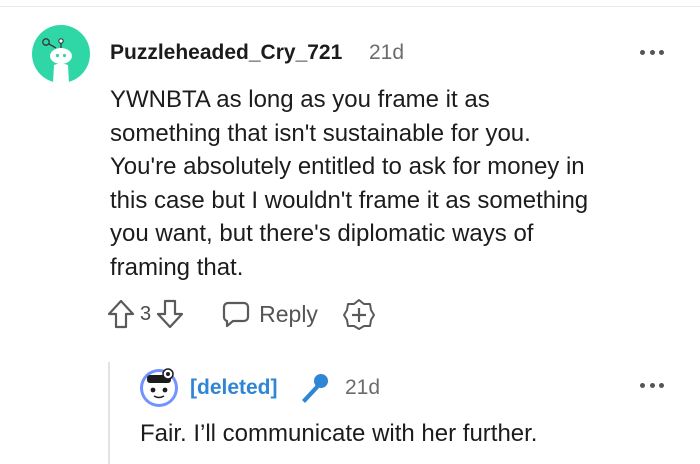 The height and width of the screenshot is (464, 700). I want to click on comment-action-bar: 3 Reply, so click(241, 314).